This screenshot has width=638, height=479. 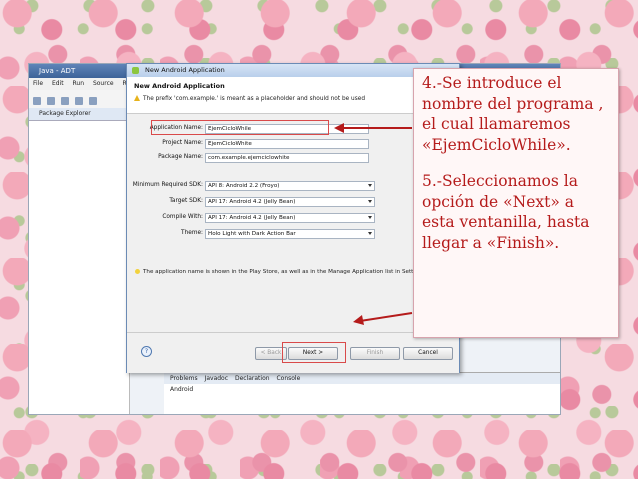 What do you see at coordinates (373, 128) in the screenshot?
I see `arrow-to-application-name` at bounding box center [373, 128].